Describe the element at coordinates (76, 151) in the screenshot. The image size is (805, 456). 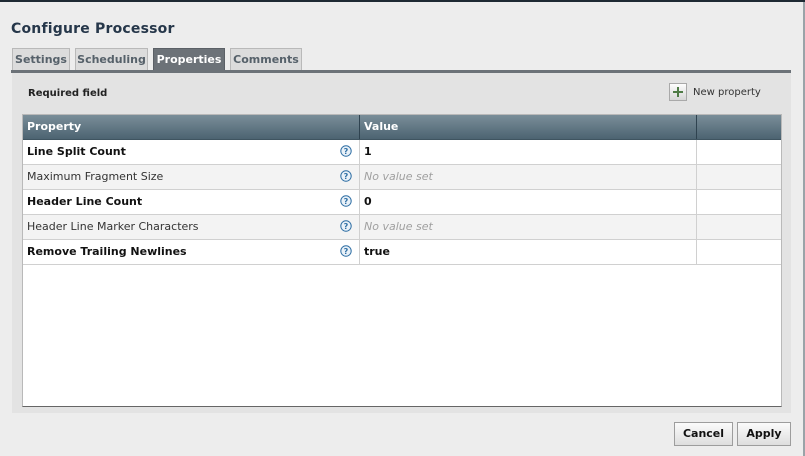
I see `property-name: Line Split Count` at that location.